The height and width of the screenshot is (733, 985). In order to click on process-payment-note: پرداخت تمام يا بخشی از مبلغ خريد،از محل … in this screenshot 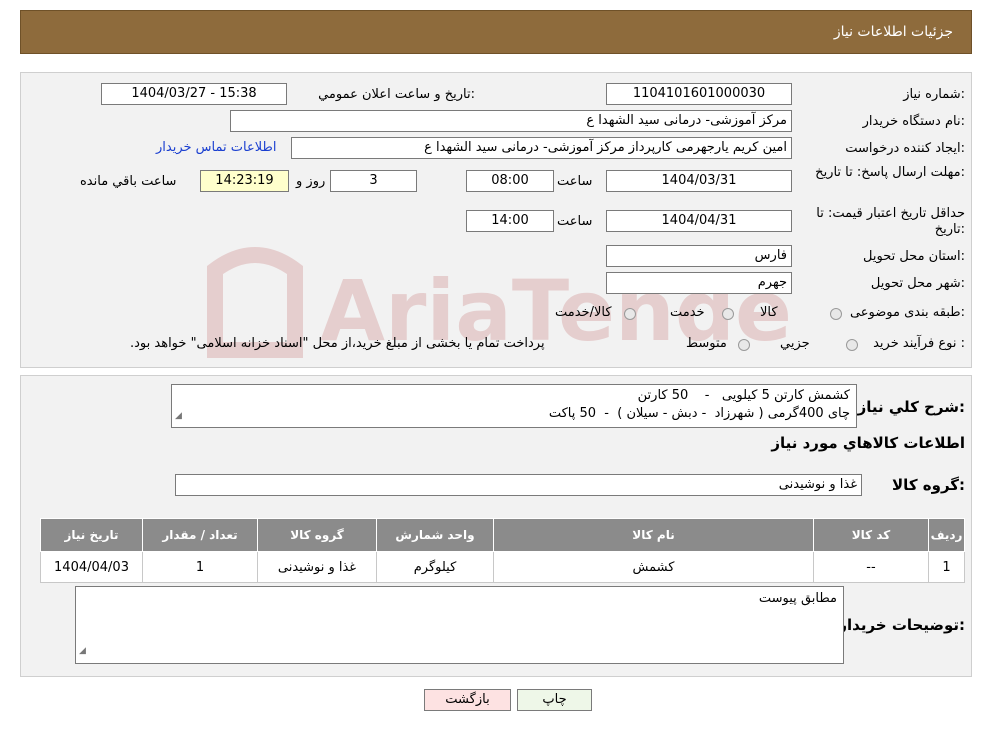, I will do `click(337, 343)`.